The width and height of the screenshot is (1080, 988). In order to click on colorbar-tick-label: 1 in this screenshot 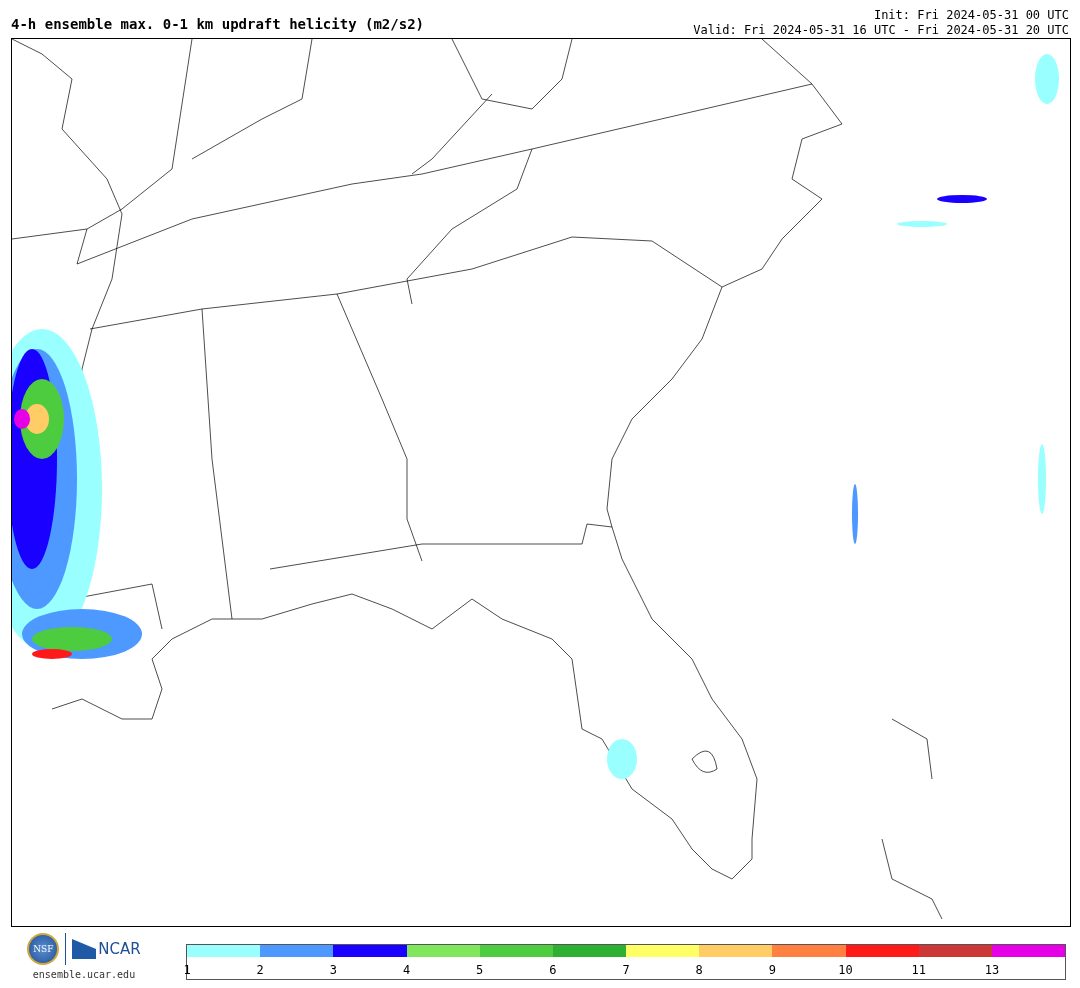, I will do `click(187, 970)`.